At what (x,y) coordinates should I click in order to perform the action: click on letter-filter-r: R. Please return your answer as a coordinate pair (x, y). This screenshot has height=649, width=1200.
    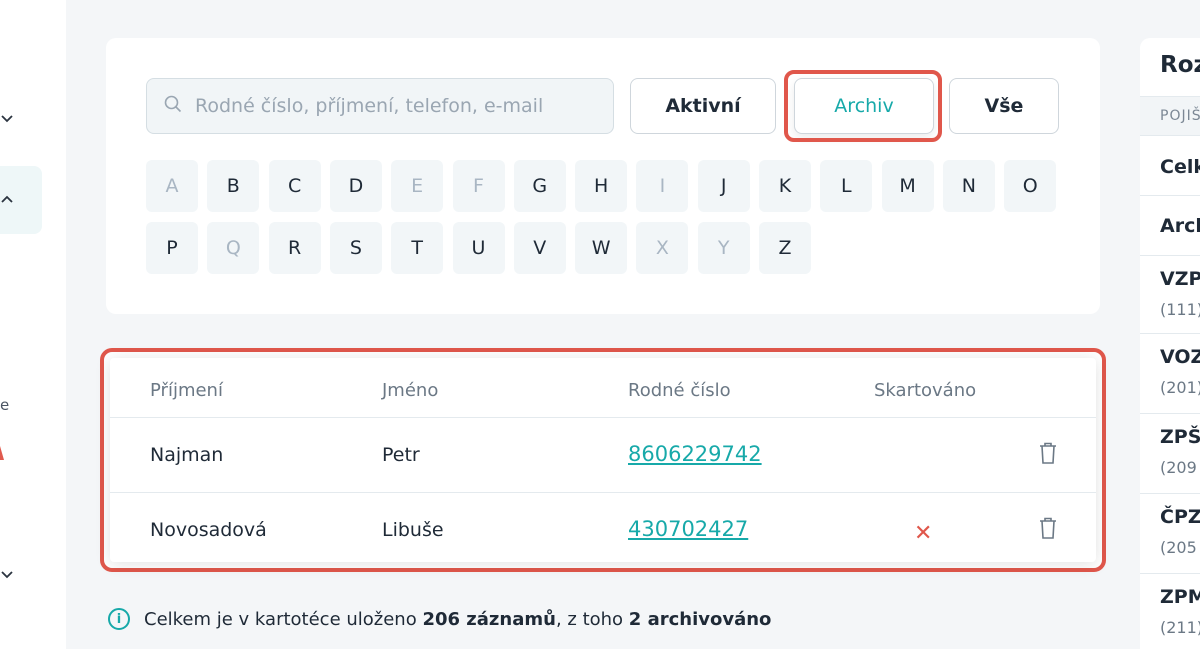
    Looking at the image, I should click on (294, 248).